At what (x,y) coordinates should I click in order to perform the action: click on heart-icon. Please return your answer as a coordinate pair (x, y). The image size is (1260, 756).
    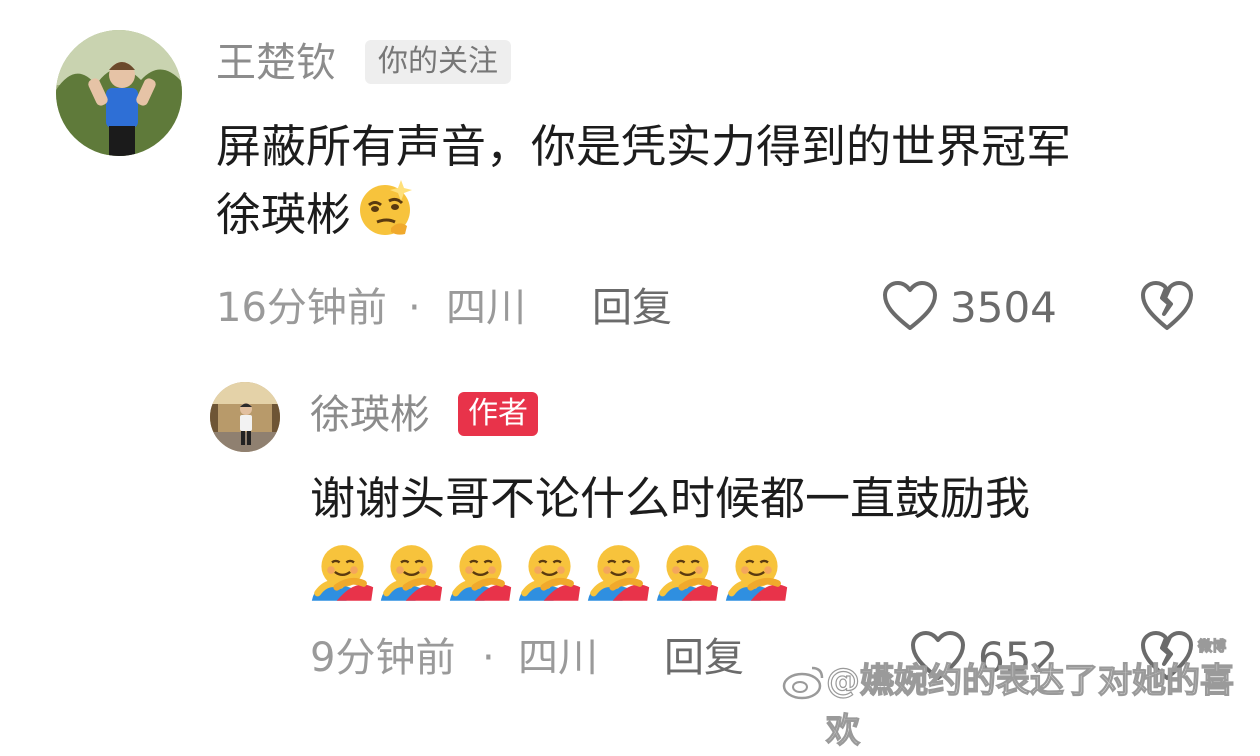
    Looking at the image, I should click on (910, 308).